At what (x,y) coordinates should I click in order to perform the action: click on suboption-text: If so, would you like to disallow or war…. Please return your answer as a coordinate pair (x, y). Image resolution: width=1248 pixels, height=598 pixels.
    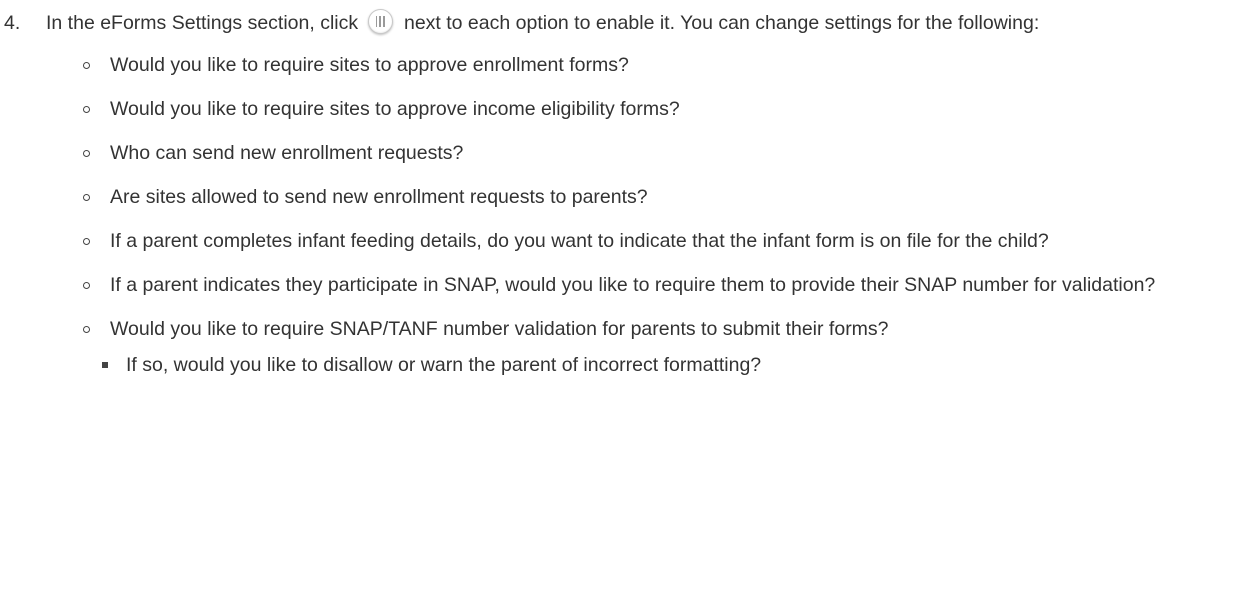
    Looking at the image, I should click on (444, 365).